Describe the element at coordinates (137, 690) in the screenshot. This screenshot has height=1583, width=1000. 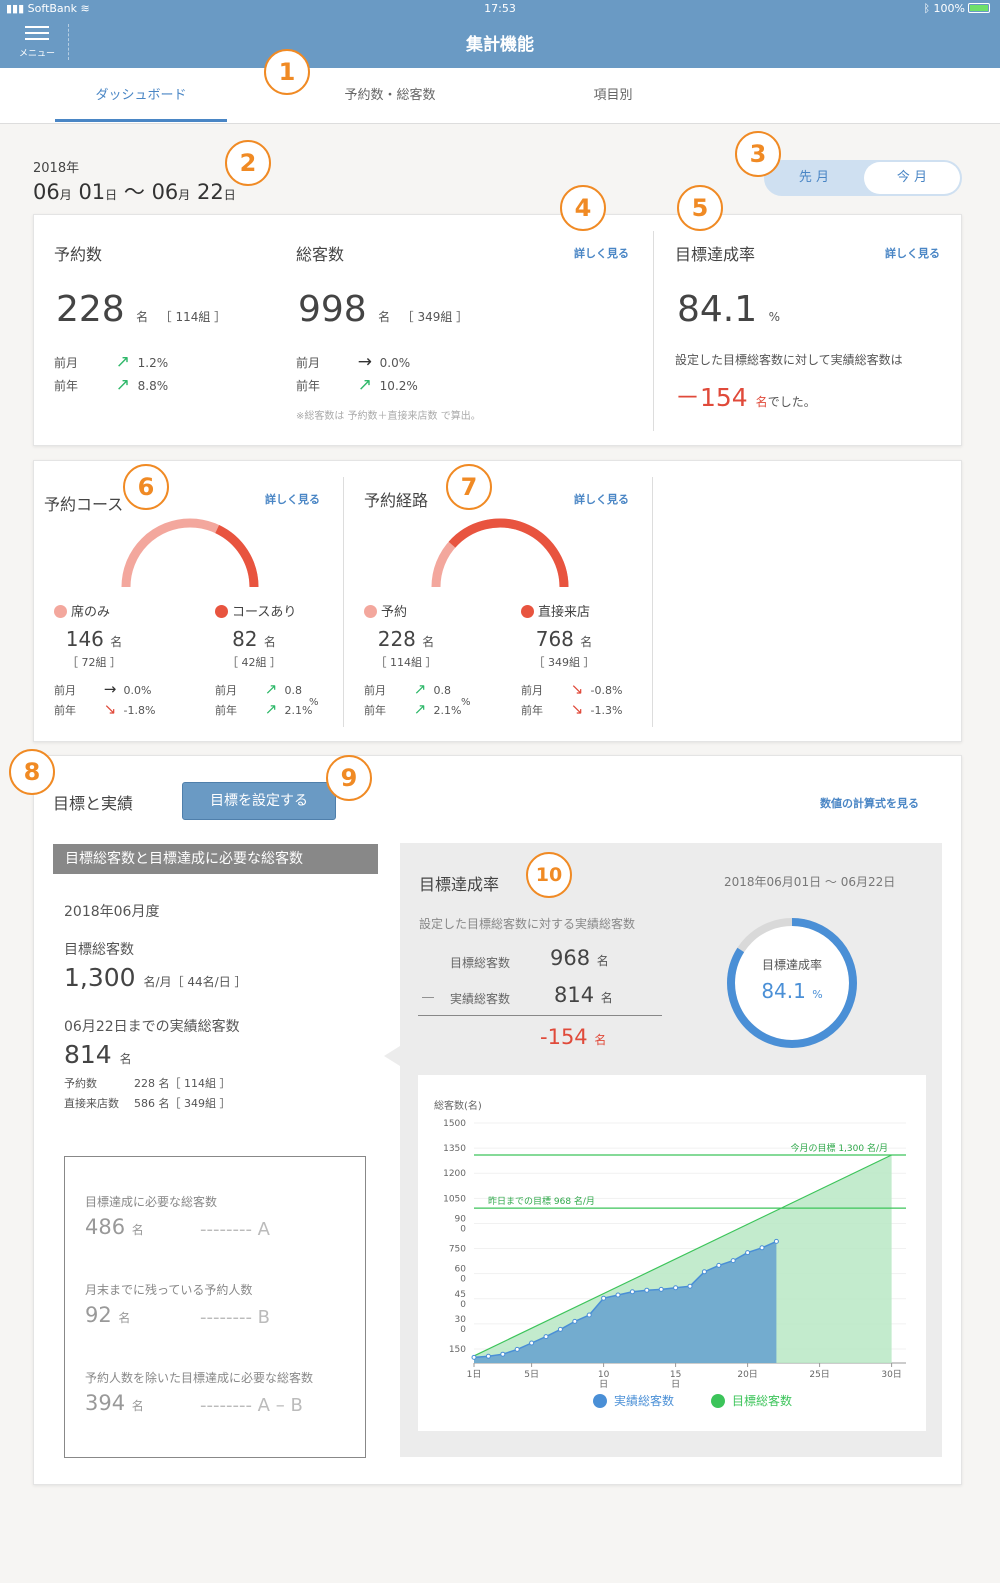
I see `value: 0.0%` at that location.